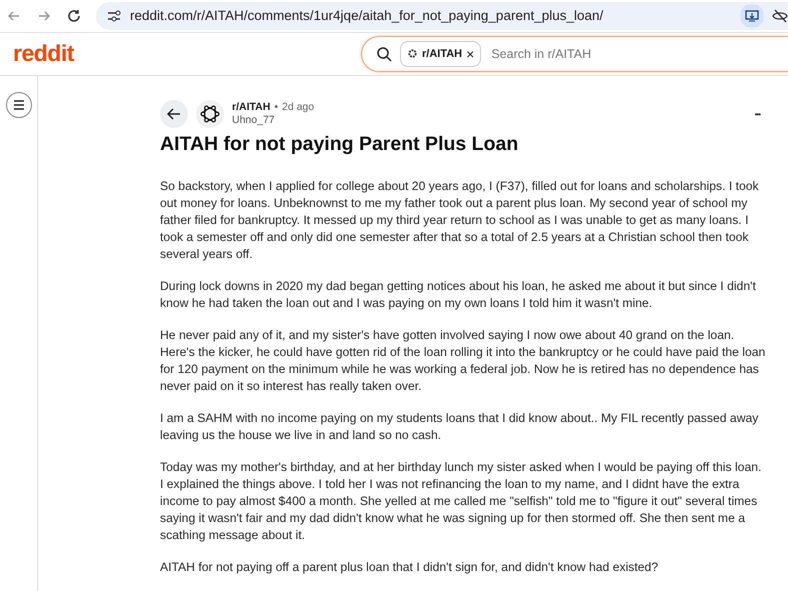 The width and height of the screenshot is (788, 591). What do you see at coordinates (757, 114) in the screenshot?
I see `more-options-button: •••` at bounding box center [757, 114].